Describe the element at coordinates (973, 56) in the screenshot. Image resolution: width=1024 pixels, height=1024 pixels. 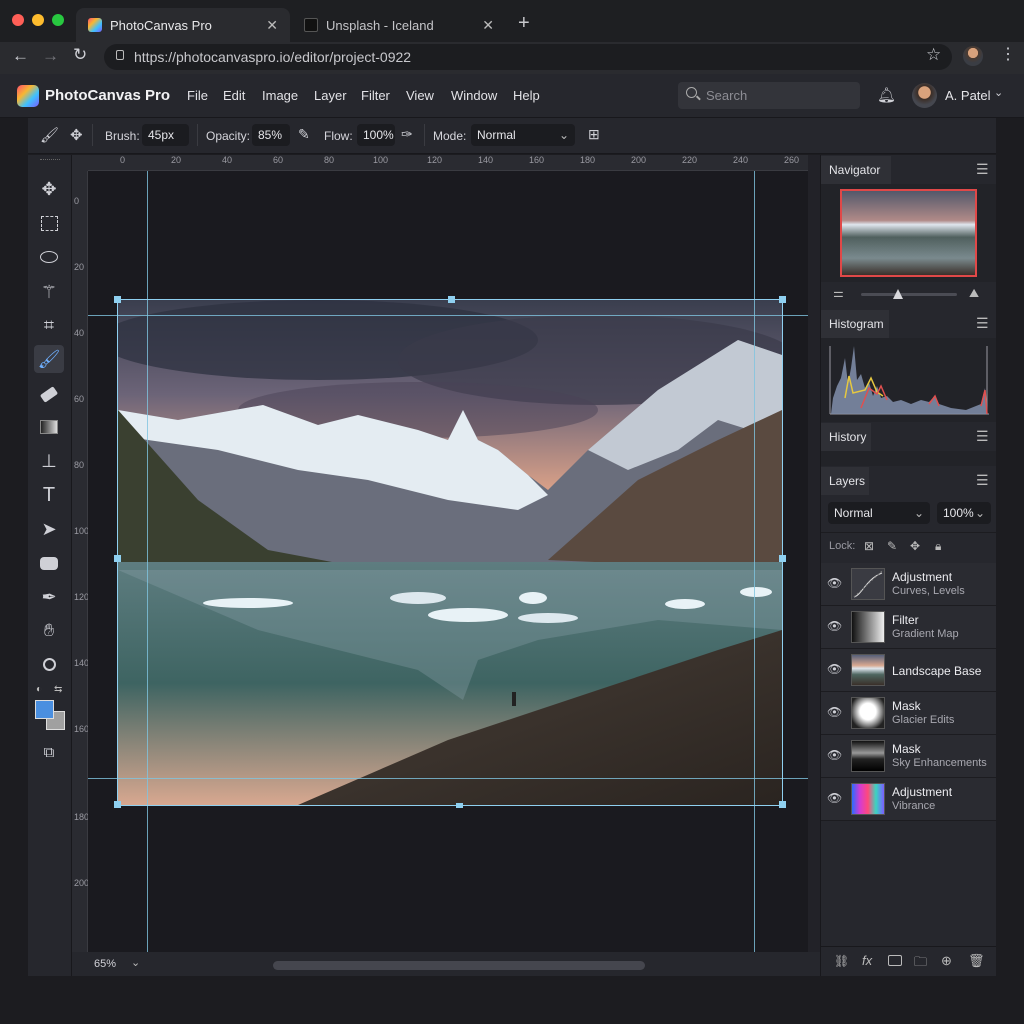
I see `browser-profile-avatar` at that location.